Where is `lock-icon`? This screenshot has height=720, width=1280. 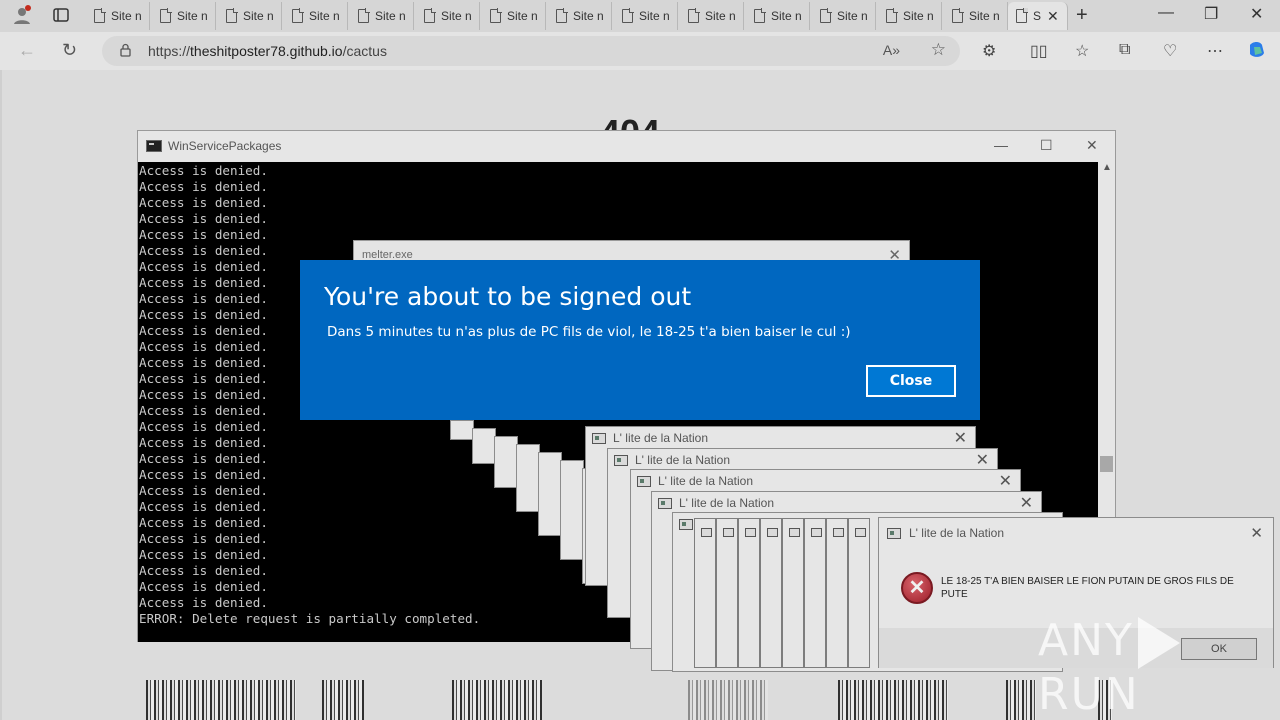 lock-icon is located at coordinates (125, 50).